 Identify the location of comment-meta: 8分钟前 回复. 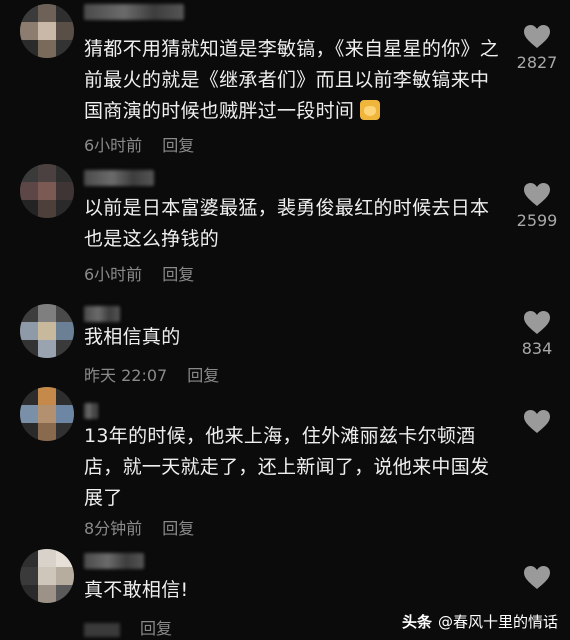
(139, 527).